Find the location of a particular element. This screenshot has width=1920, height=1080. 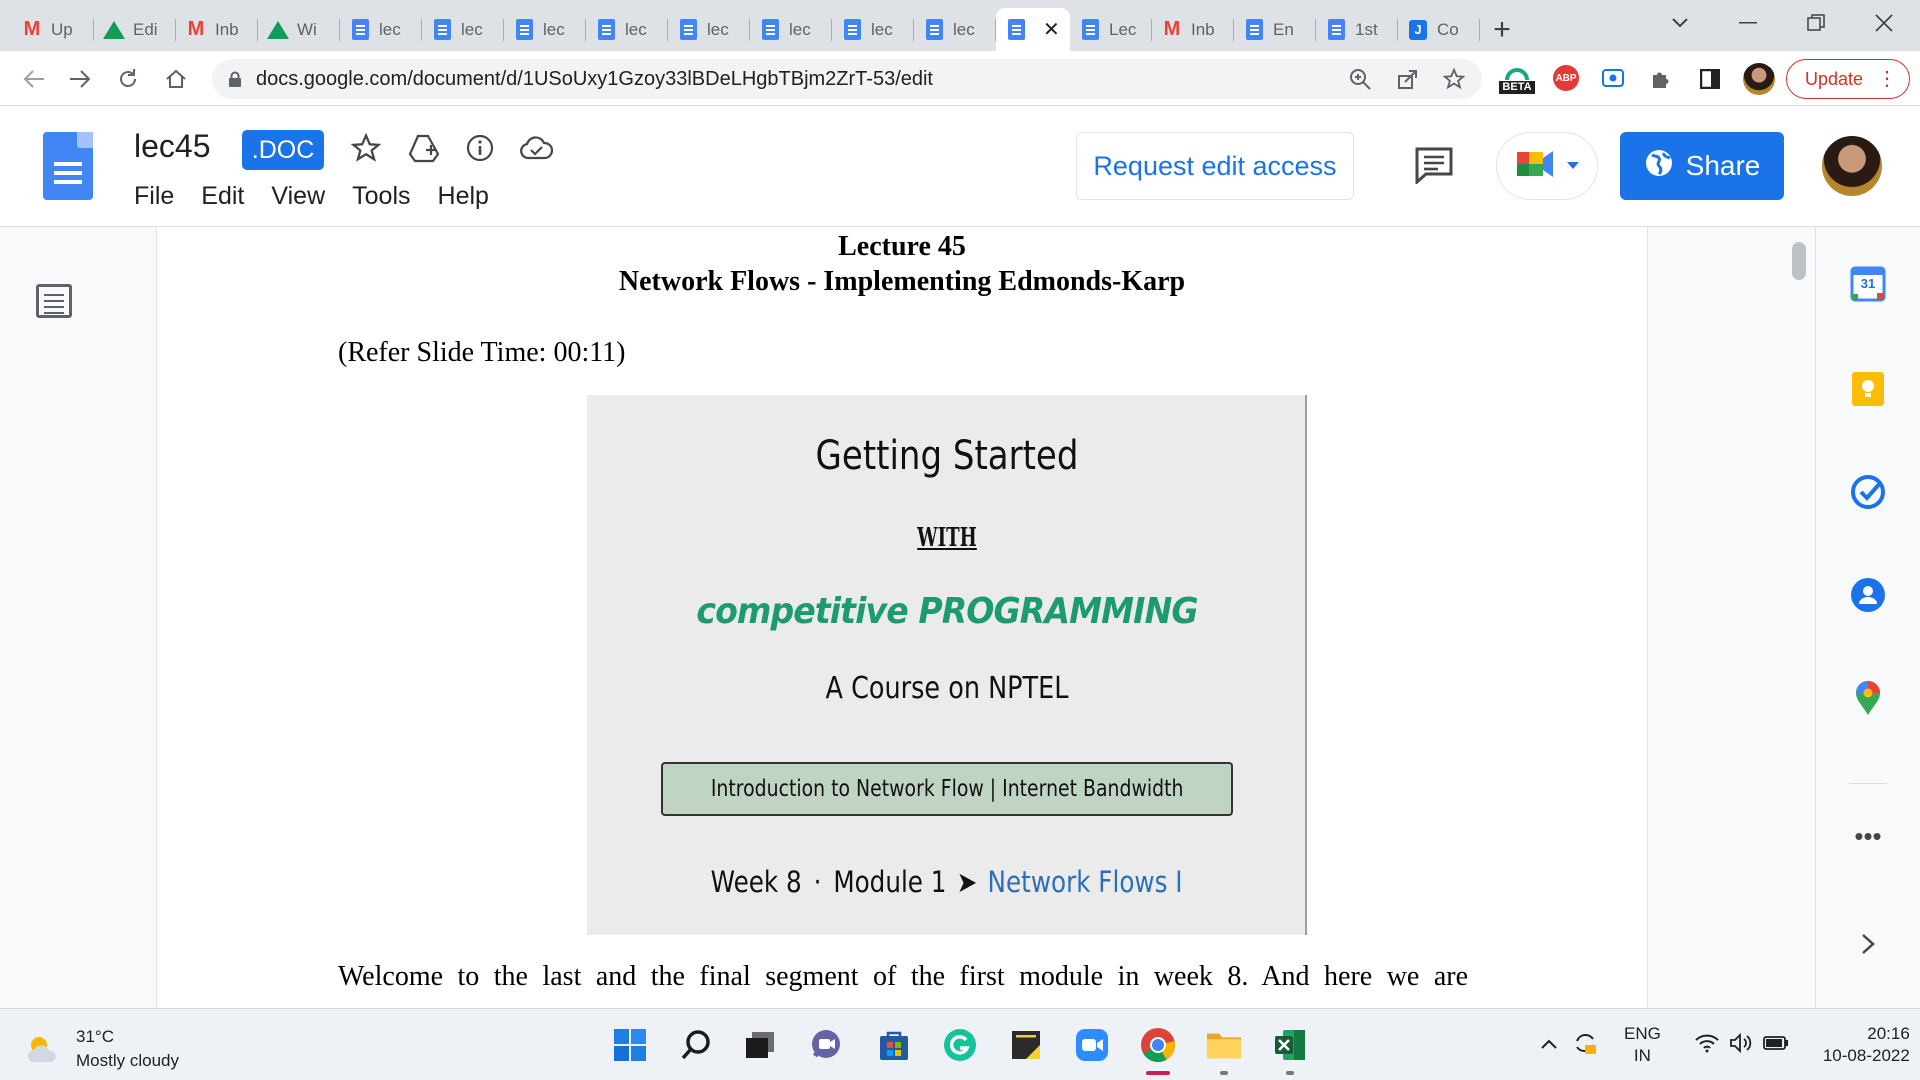

share-page-icon is located at coordinates (1408, 79).